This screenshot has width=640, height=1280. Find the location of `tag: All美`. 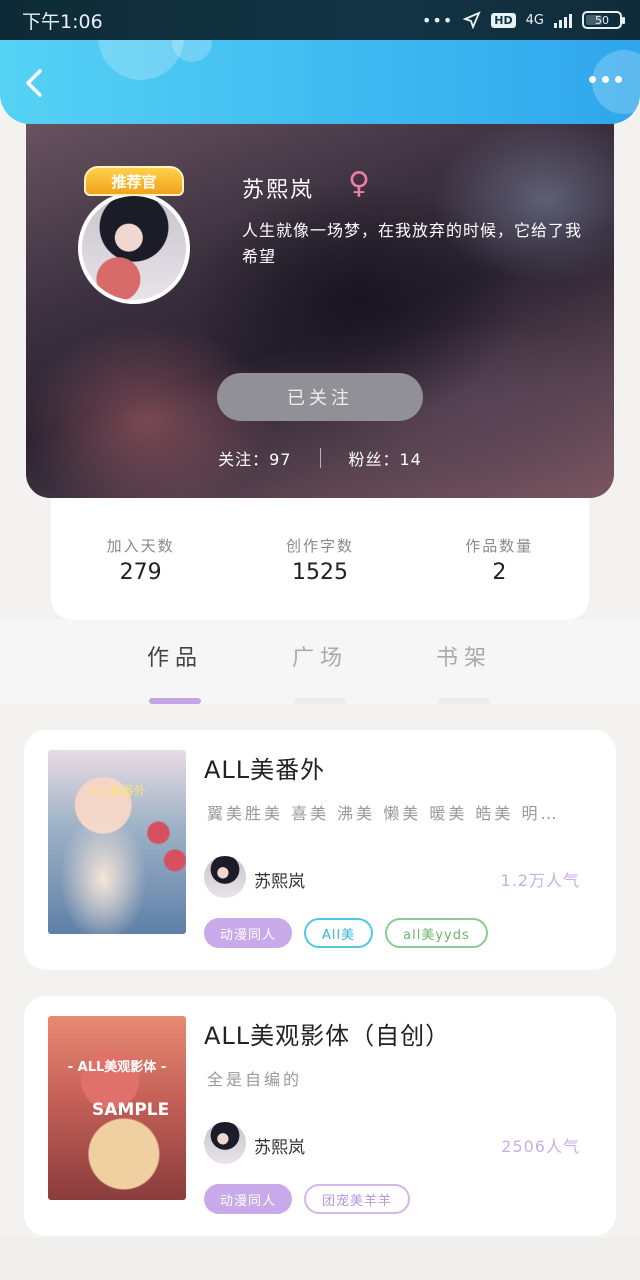

tag: All美 is located at coordinates (339, 933).